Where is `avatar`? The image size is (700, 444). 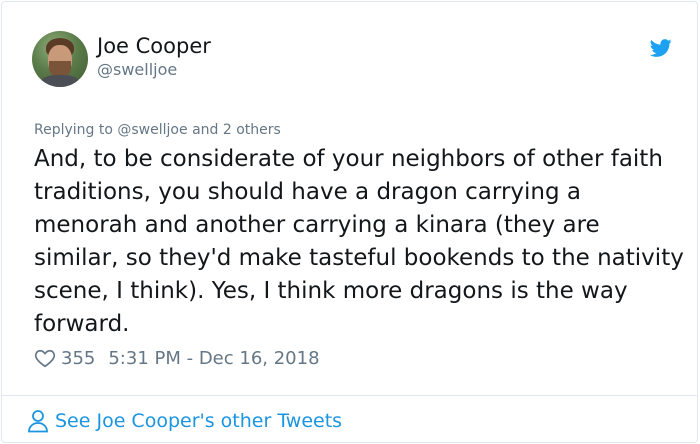 avatar is located at coordinates (60, 59).